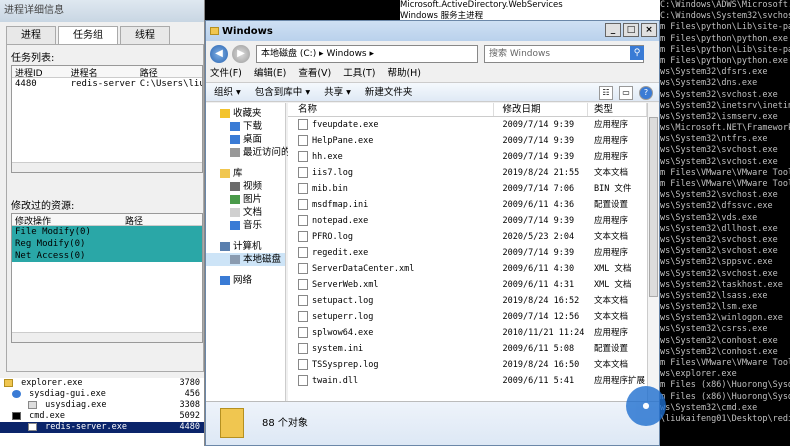 The image size is (790, 446). Describe the element at coordinates (612, 269) in the screenshot. I see `file-type: XML 文档` at that location.